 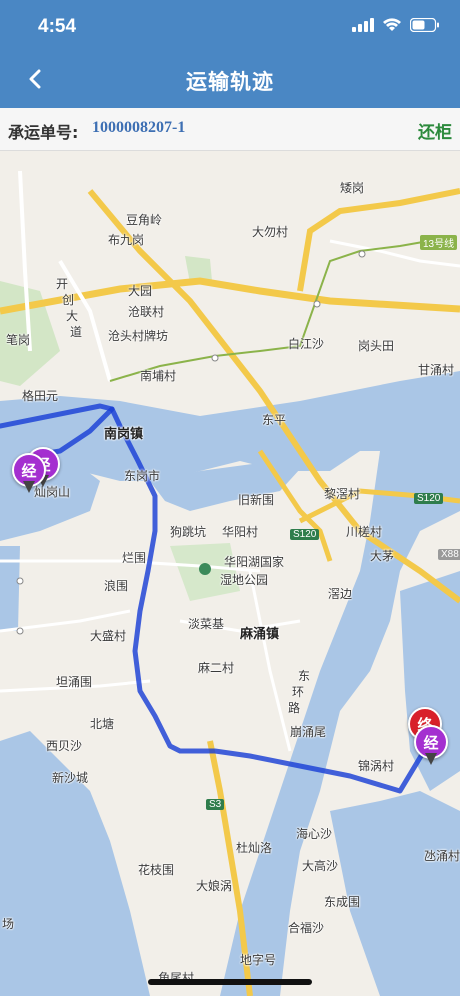 What do you see at coordinates (364, 532) in the screenshot?
I see `place-label: 川槎村` at bounding box center [364, 532].